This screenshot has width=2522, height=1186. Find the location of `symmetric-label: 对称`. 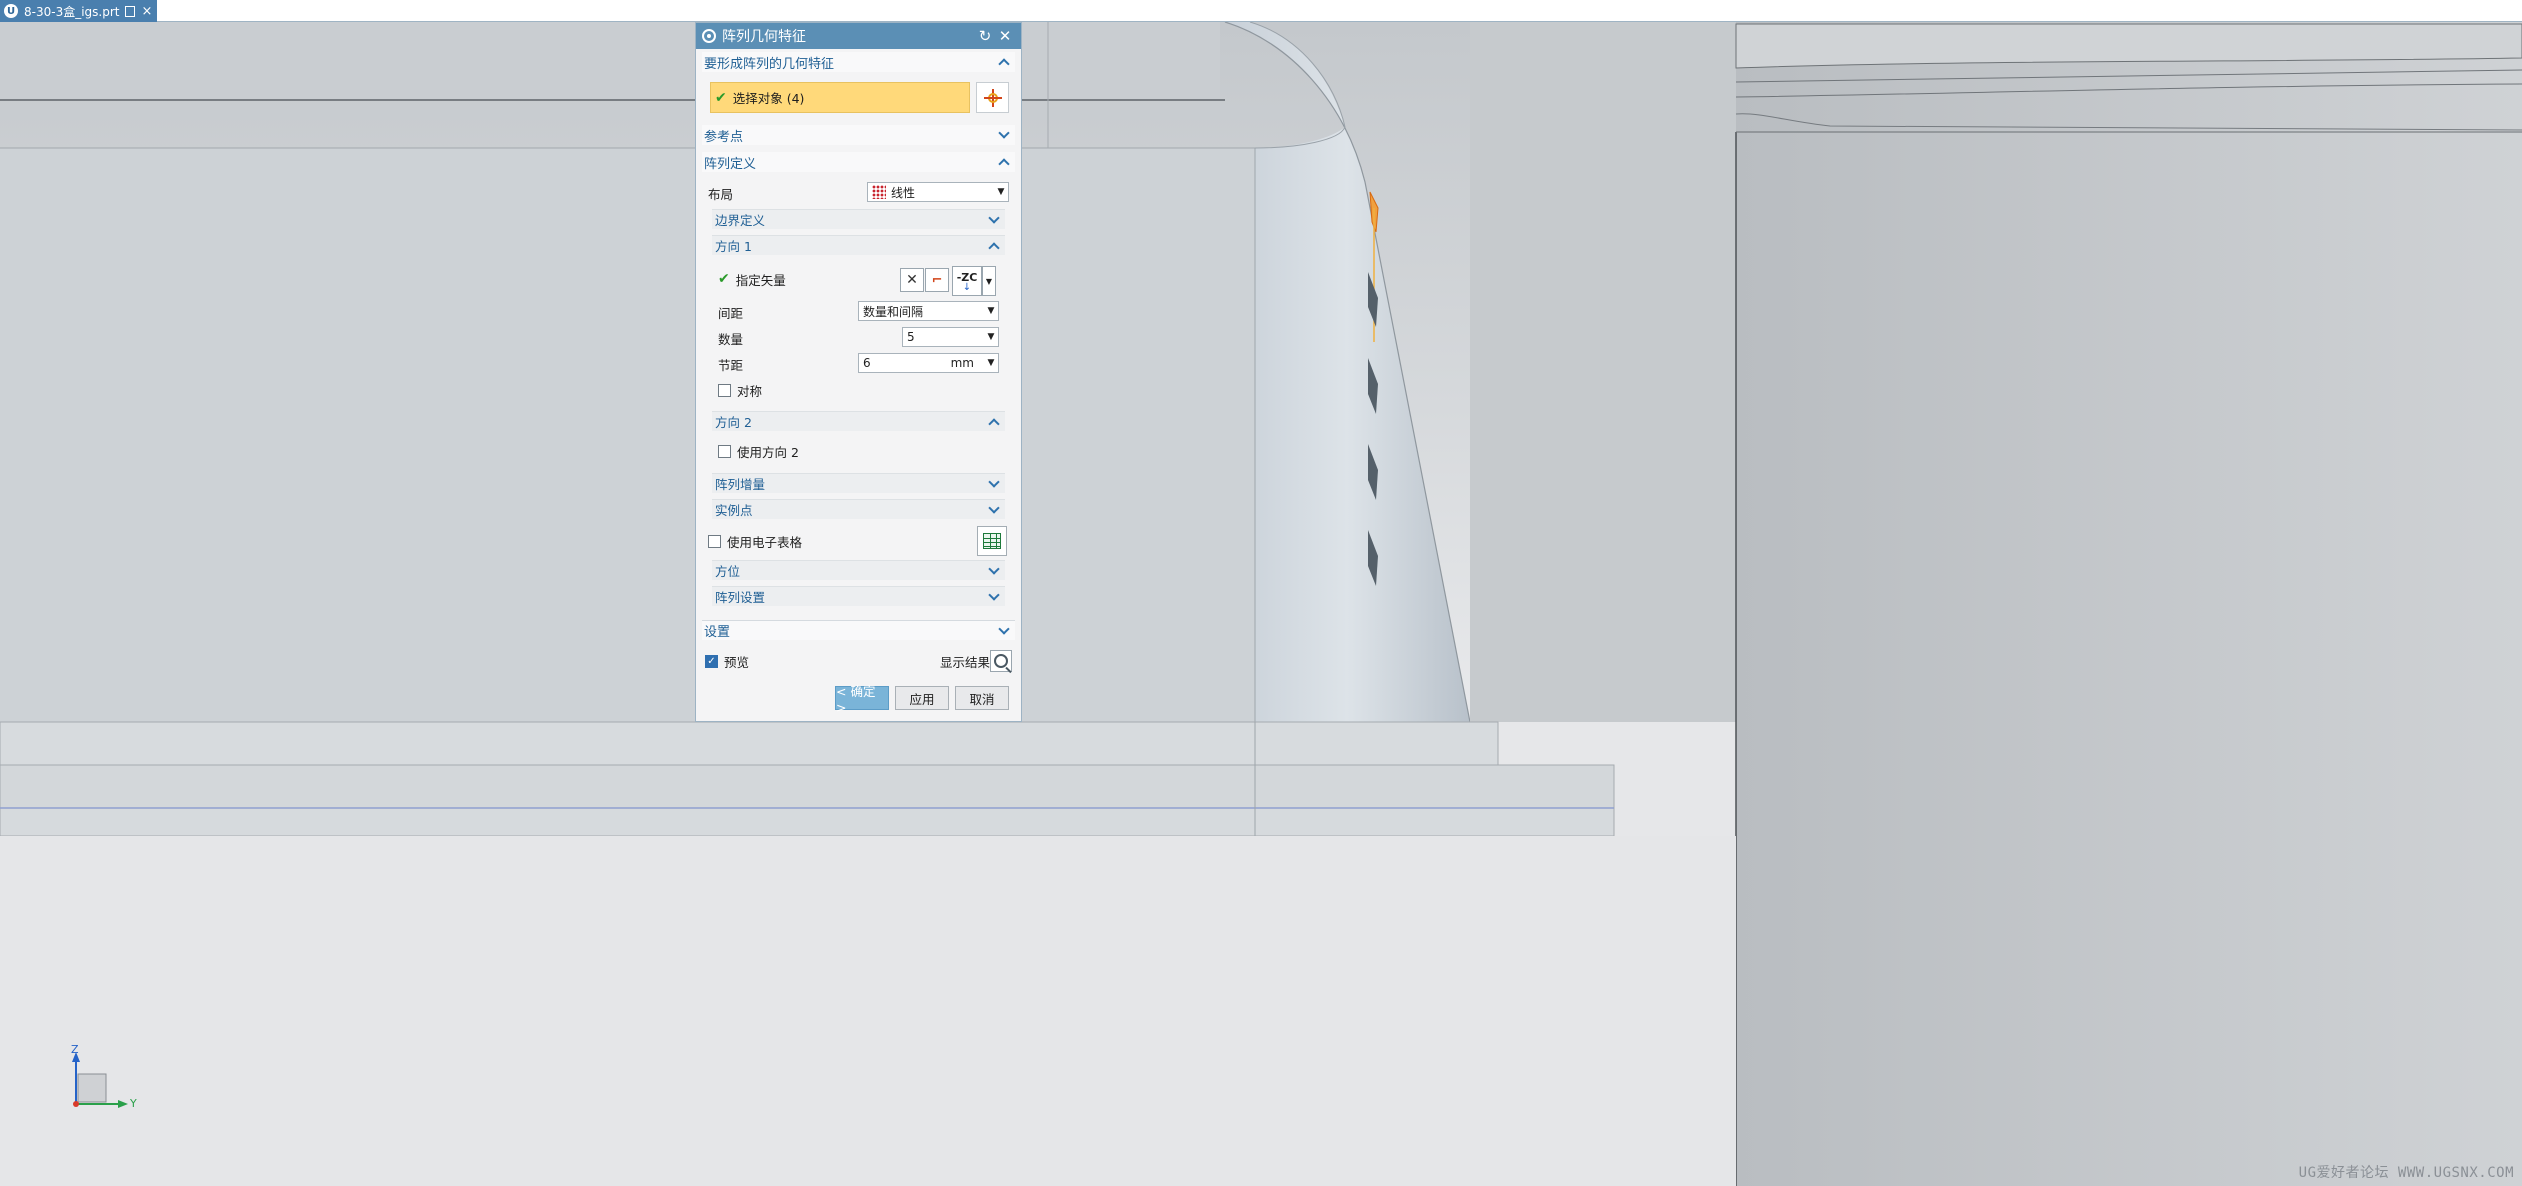

symmetric-label: 对称 is located at coordinates (750, 391).